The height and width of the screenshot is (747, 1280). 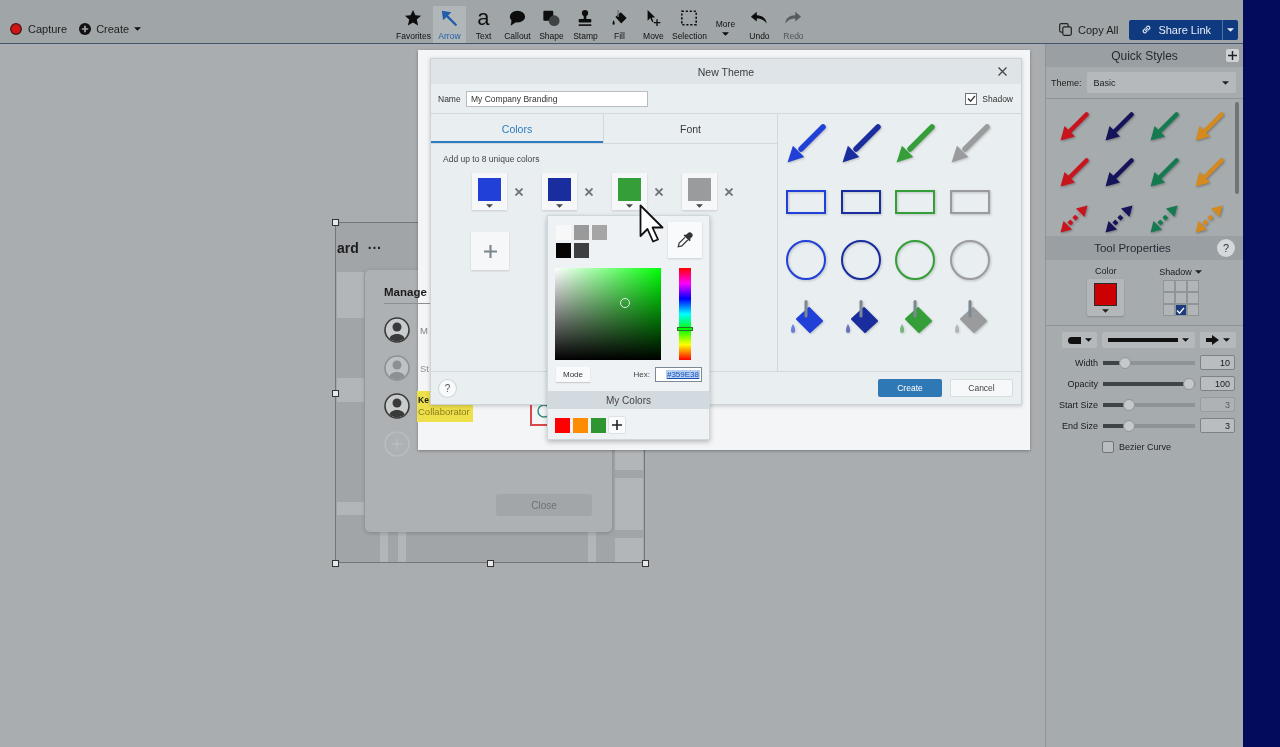 I want to click on bezier-checkbox, so click(x=1108, y=447).